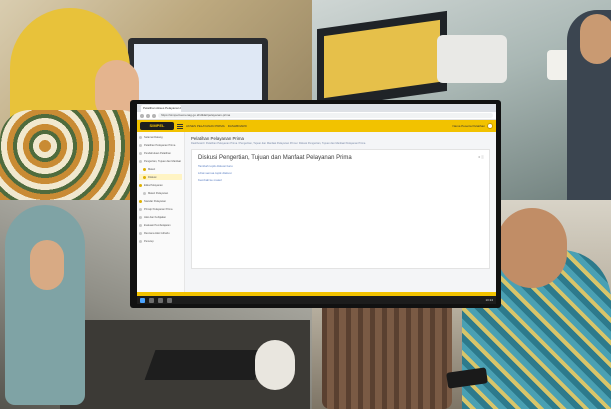 The image size is (611, 409). Describe the element at coordinates (169, 300) in the screenshot. I see `browser-icon` at that location.